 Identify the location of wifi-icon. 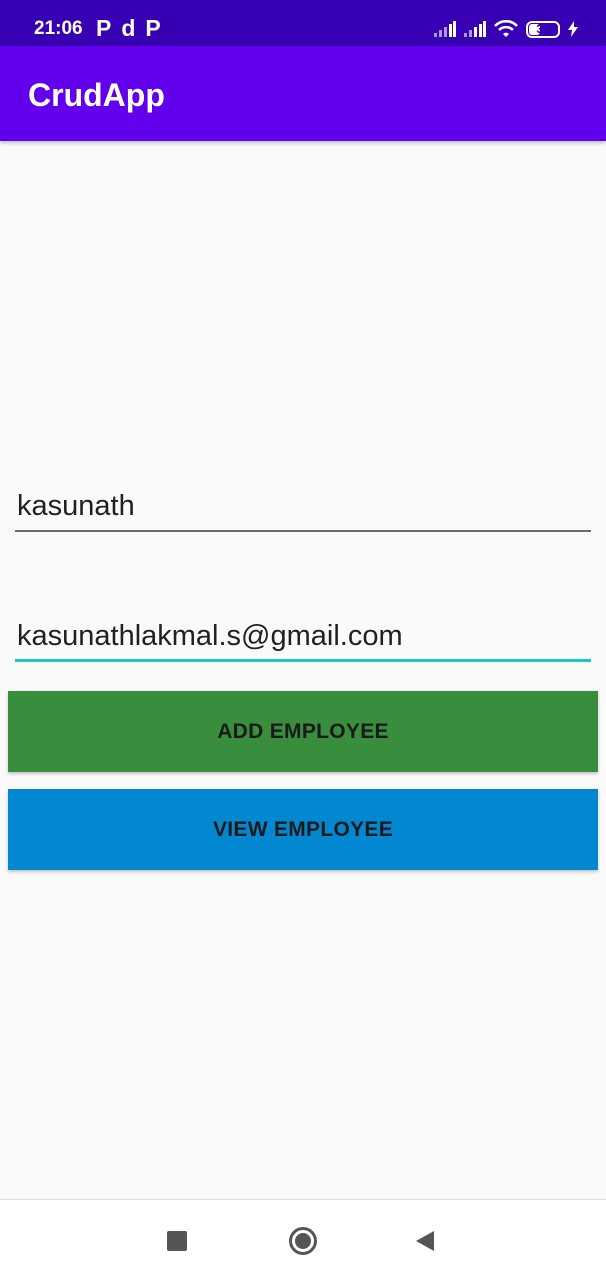
(506, 28).